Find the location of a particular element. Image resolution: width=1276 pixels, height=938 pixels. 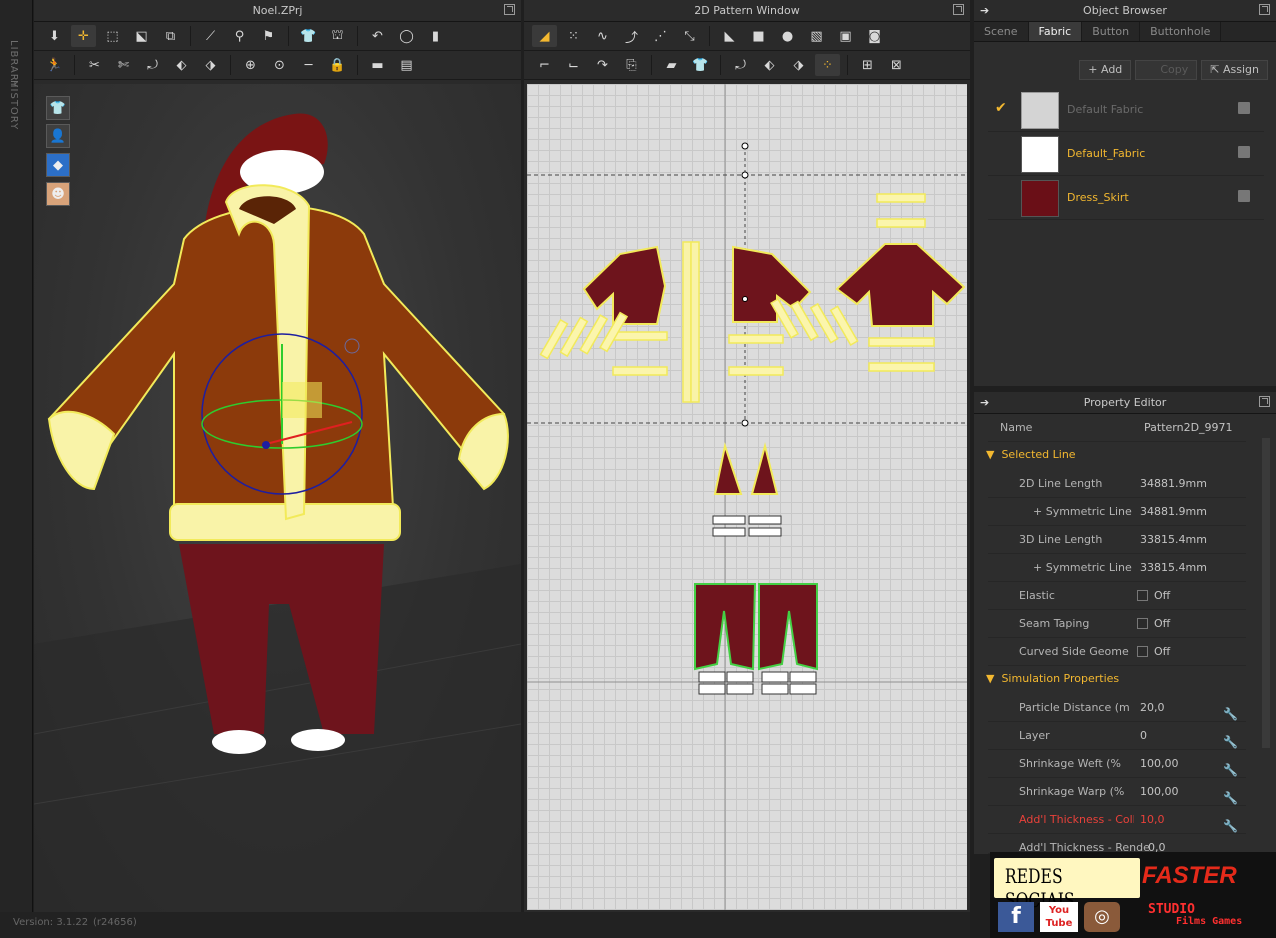

measure-icon: ↶ is located at coordinates (377, 36).